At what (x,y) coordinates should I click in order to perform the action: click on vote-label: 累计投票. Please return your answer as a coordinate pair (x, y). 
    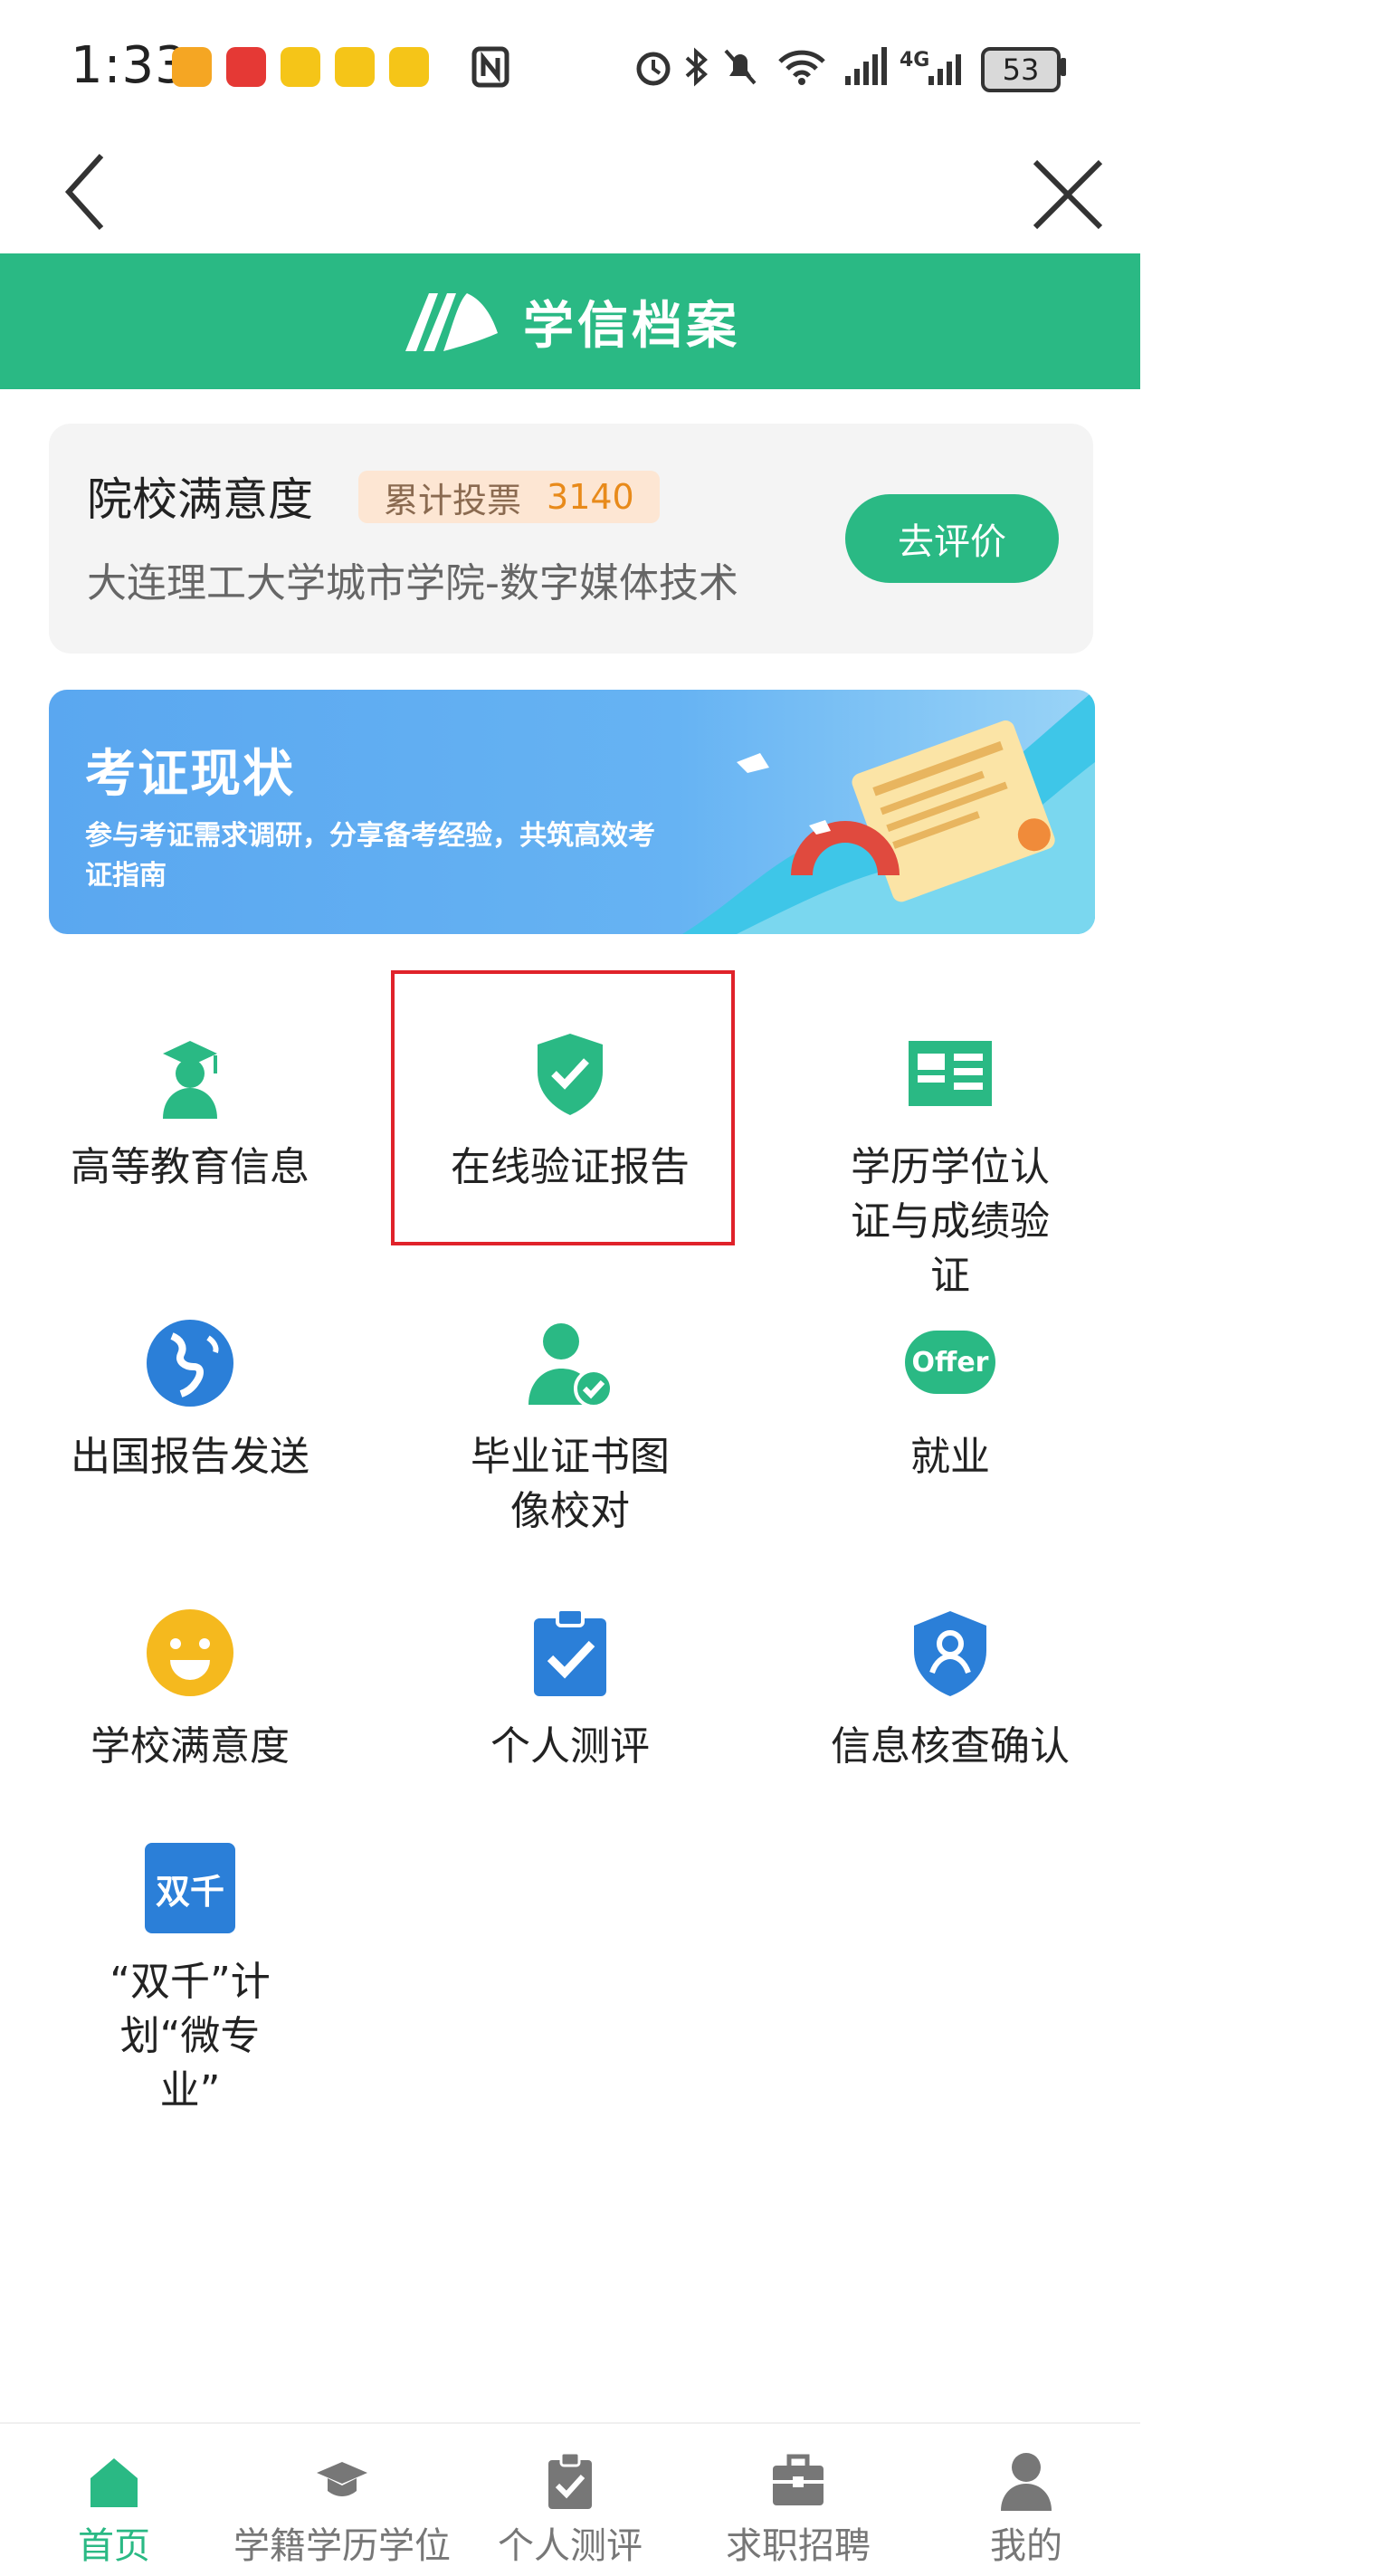
    Looking at the image, I should click on (453, 500).